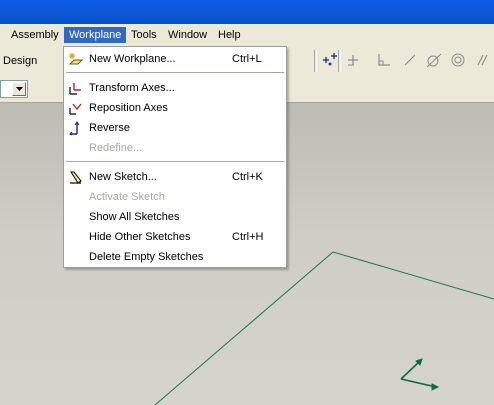 The image size is (494, 405). Describe the element at coordinates (420, 374) in the screenshot. I see `workplane-axes-icon` at that location.